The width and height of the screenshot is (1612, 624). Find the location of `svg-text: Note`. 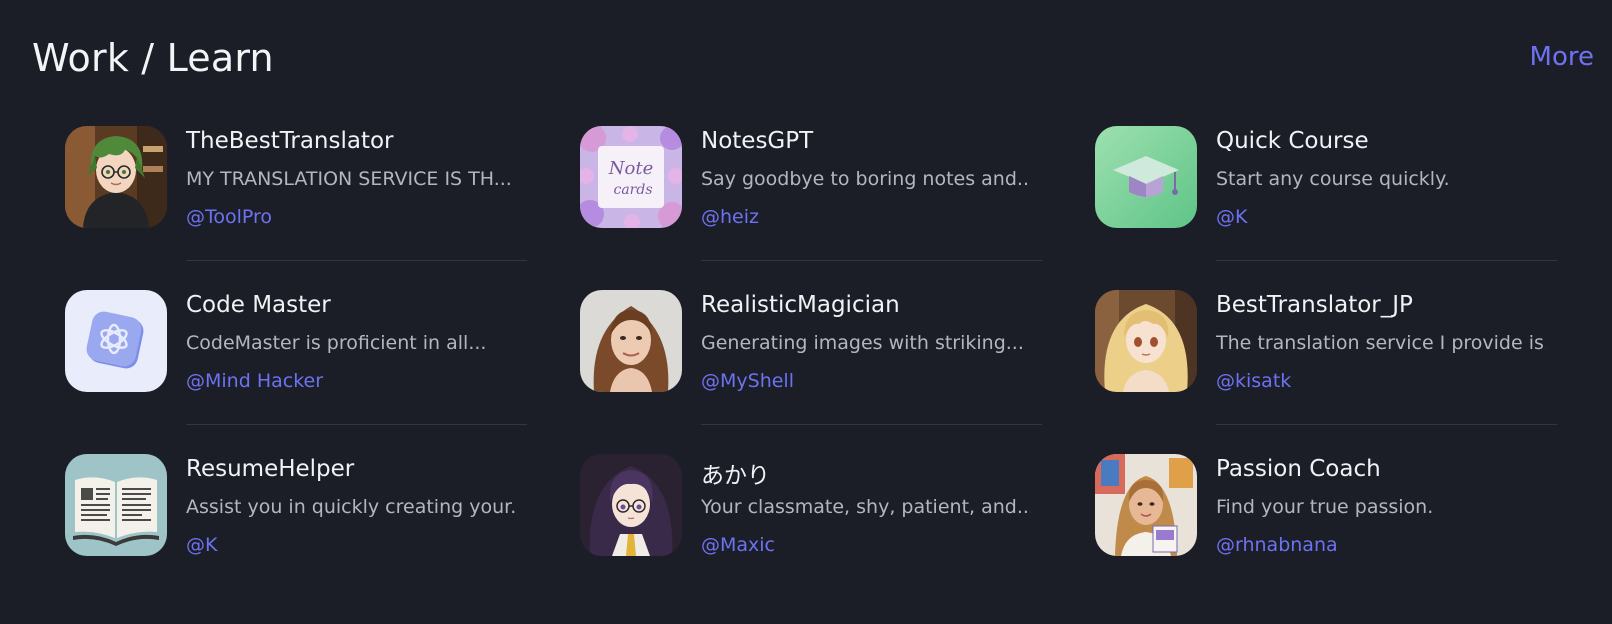

svg-text: Note is located at coordinates (630, 168).